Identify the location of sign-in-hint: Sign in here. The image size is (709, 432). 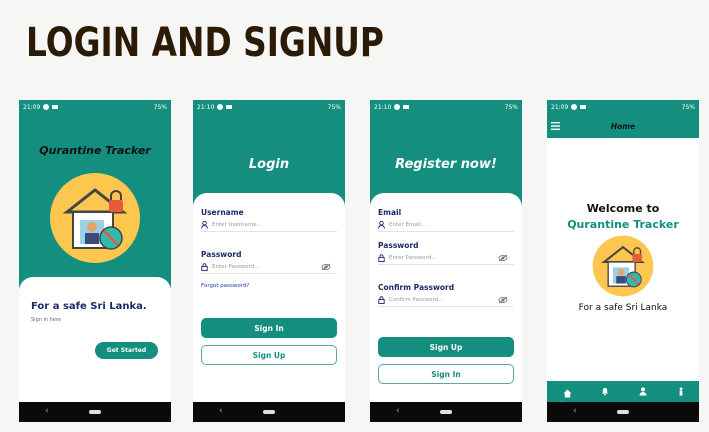
(46, 320).